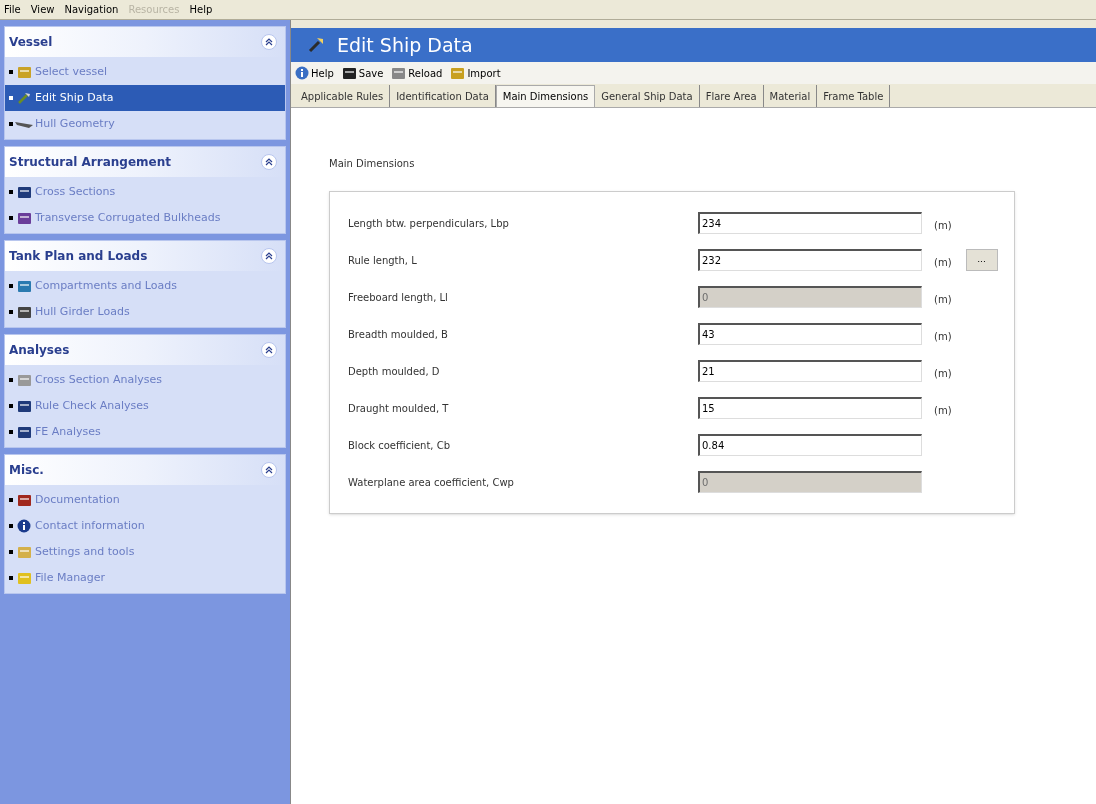 The width and height of the screenshot is (1096, 804). Describe the element at coordinates (145, 98) in the screenshot. I see `sidebar-item: Edit Ship Data` at that location.